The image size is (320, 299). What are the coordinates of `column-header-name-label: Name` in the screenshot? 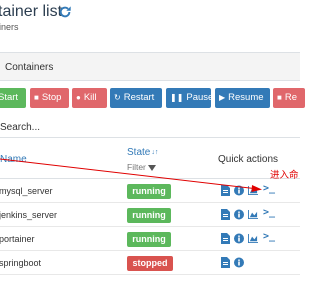 It's located at (13, 159).